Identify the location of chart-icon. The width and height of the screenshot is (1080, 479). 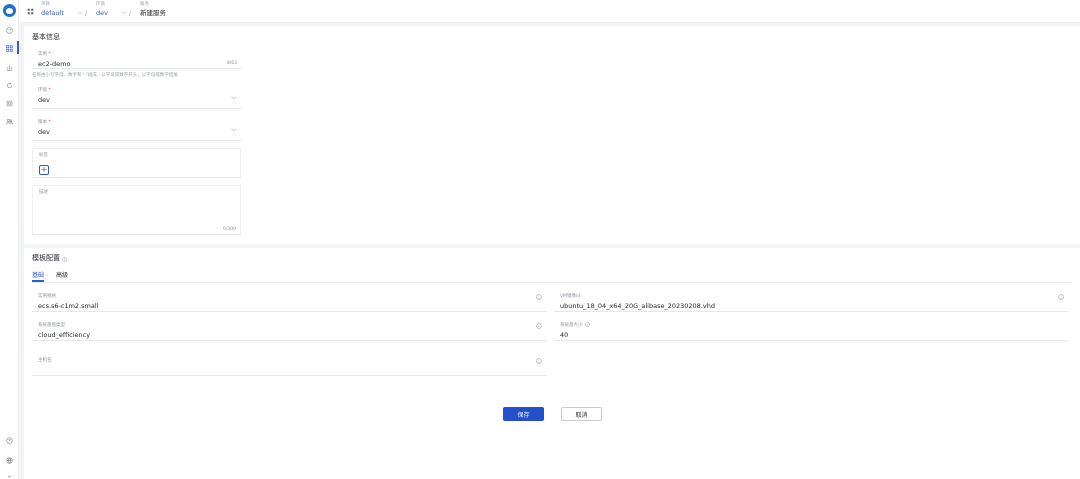
(9, 67).